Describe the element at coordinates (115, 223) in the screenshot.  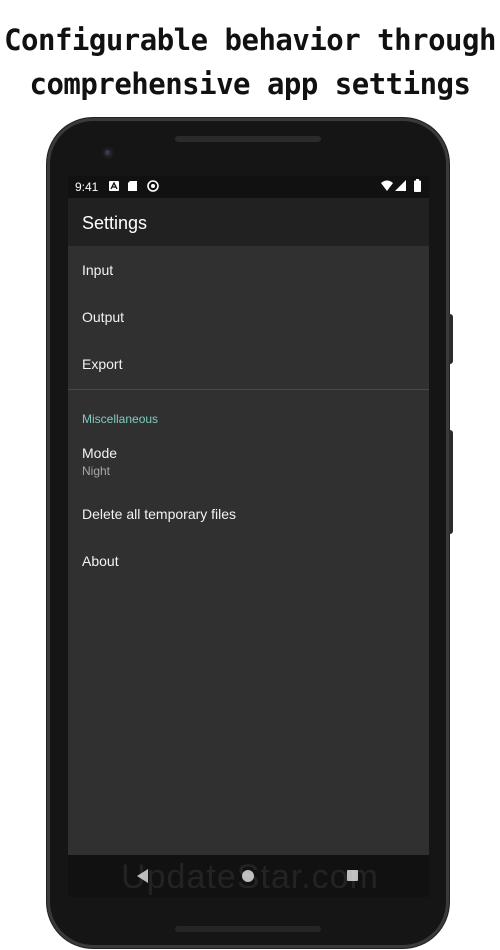
I see `page-title: Settings` at that location.